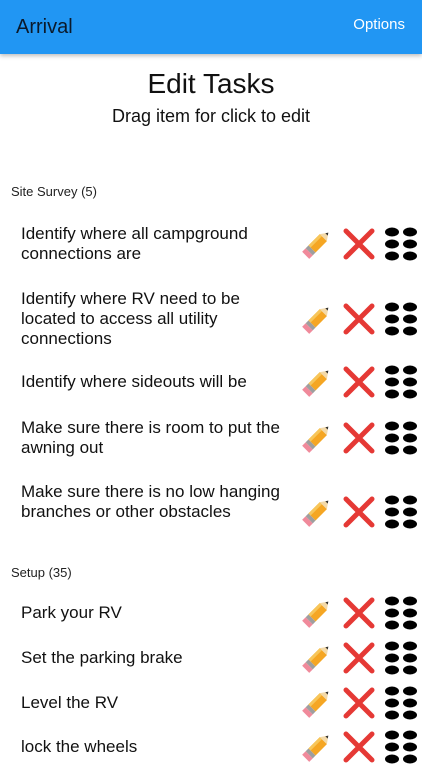 The height and width of the screenshot is (766, 422). What do you see at coordinates (211, 83) in the screenshot?
I see `page-title: Edit Tasks` at bounding box center [211, 83].